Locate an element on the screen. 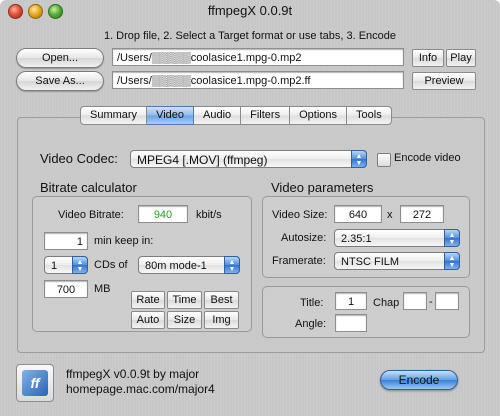 The height and width of the screenshot is (416, 500). minutes-field: 1 is located at coordinates (66, 241).